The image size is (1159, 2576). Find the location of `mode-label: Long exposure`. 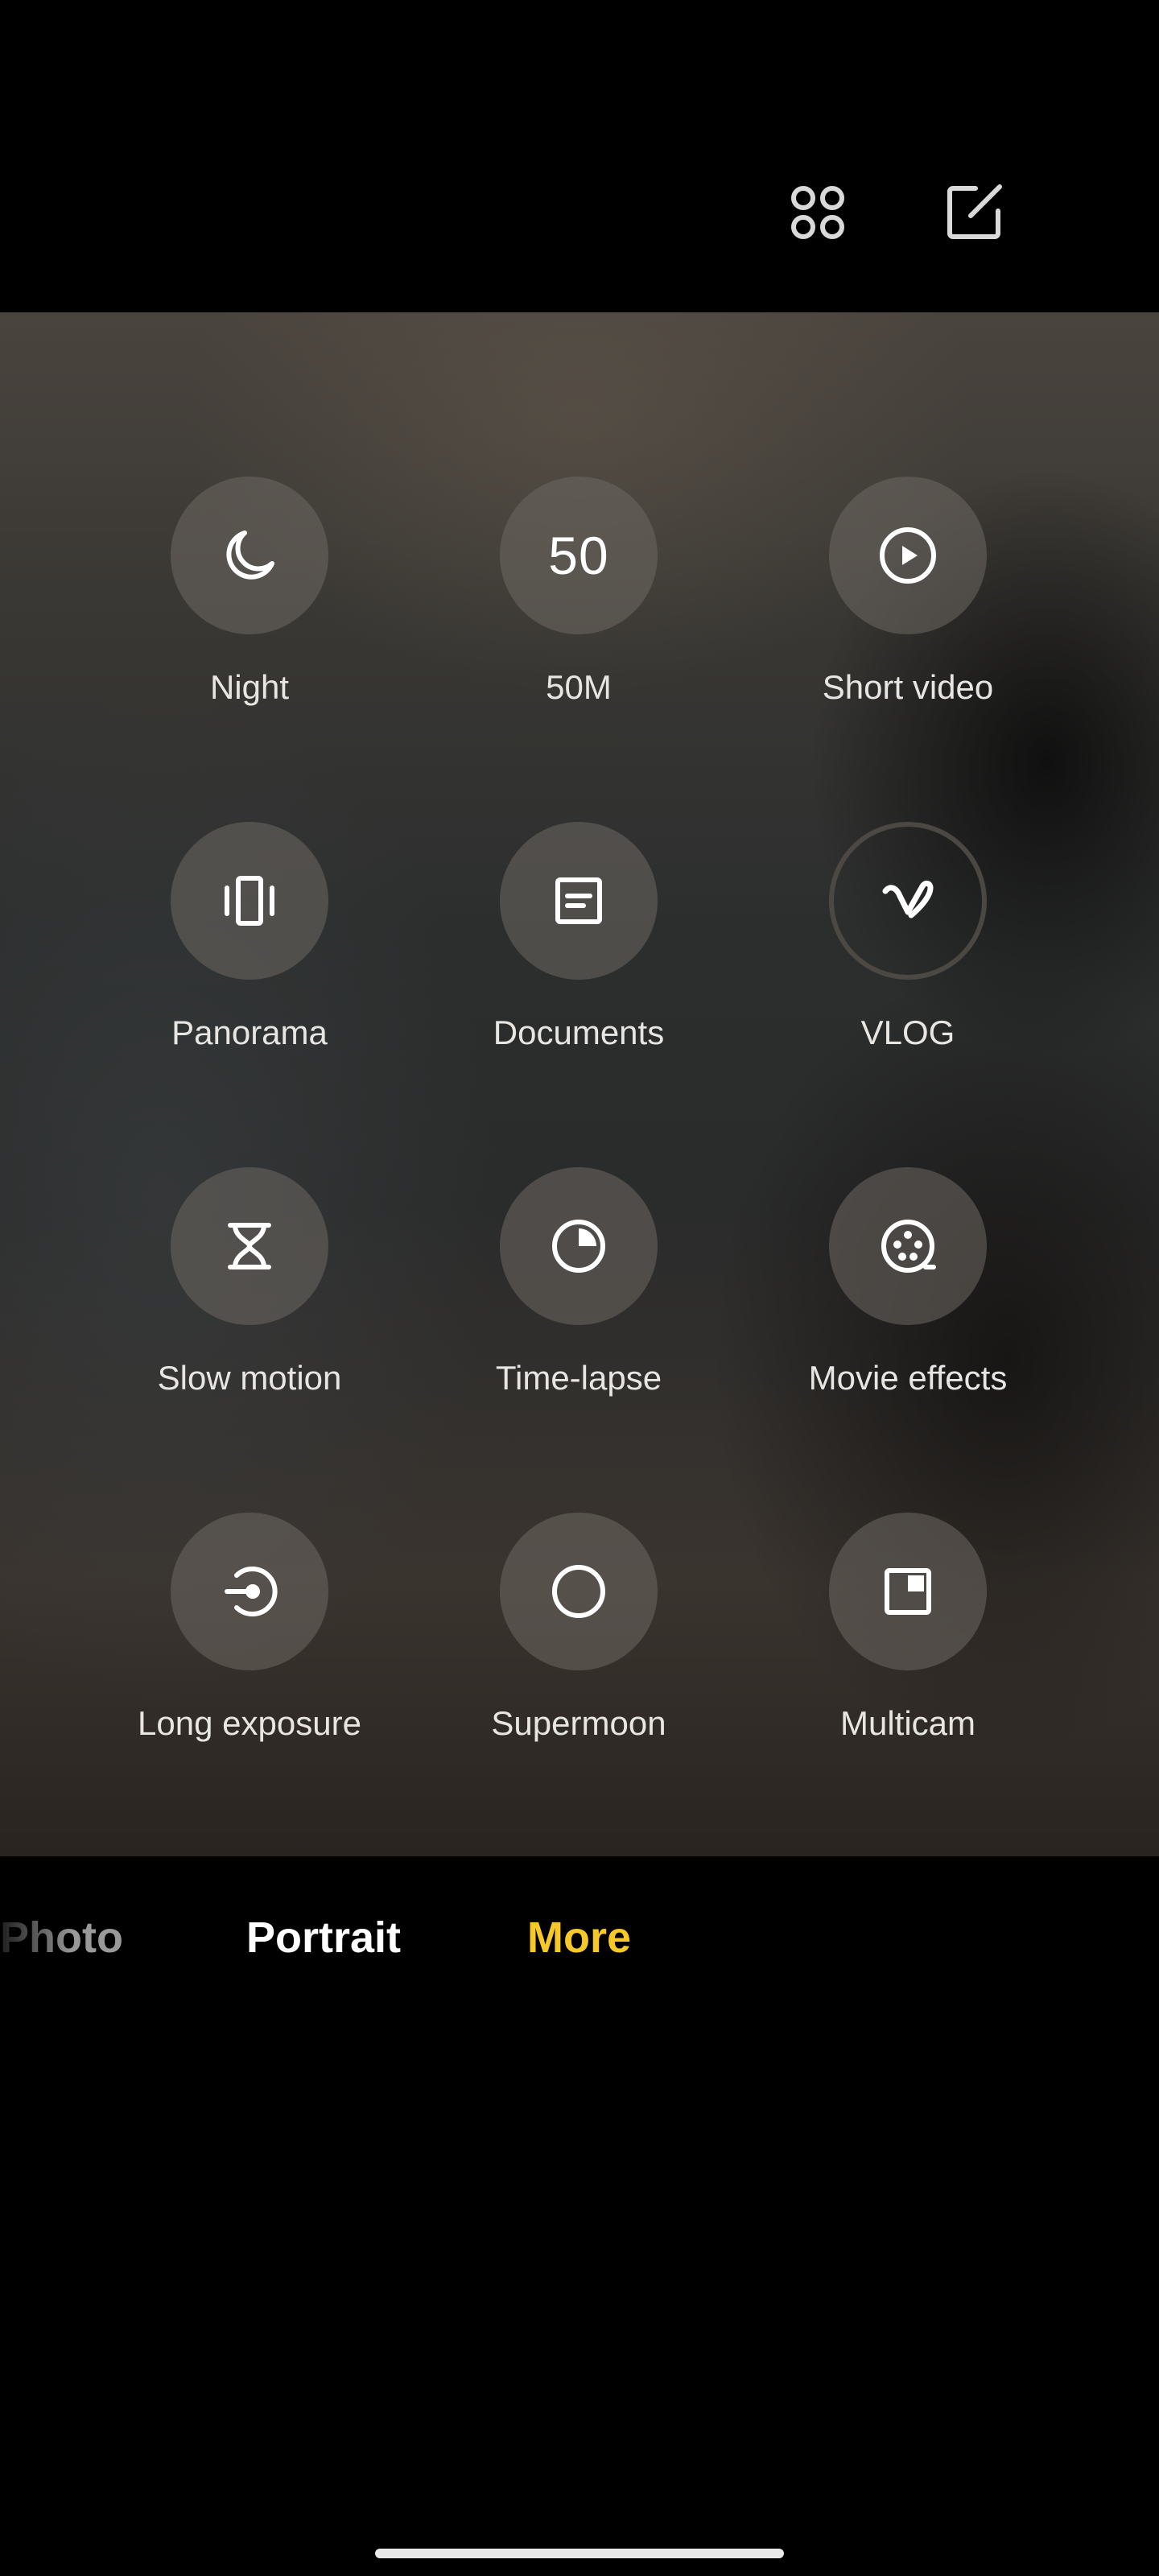

mode-label: Long exposure is located at coordinates (249, 1723).